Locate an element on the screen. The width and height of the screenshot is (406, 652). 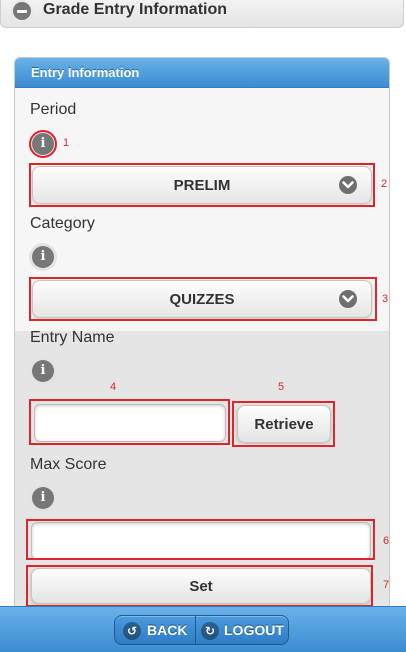
annotation-label-2: 2 is located at coordinates (384, 184).